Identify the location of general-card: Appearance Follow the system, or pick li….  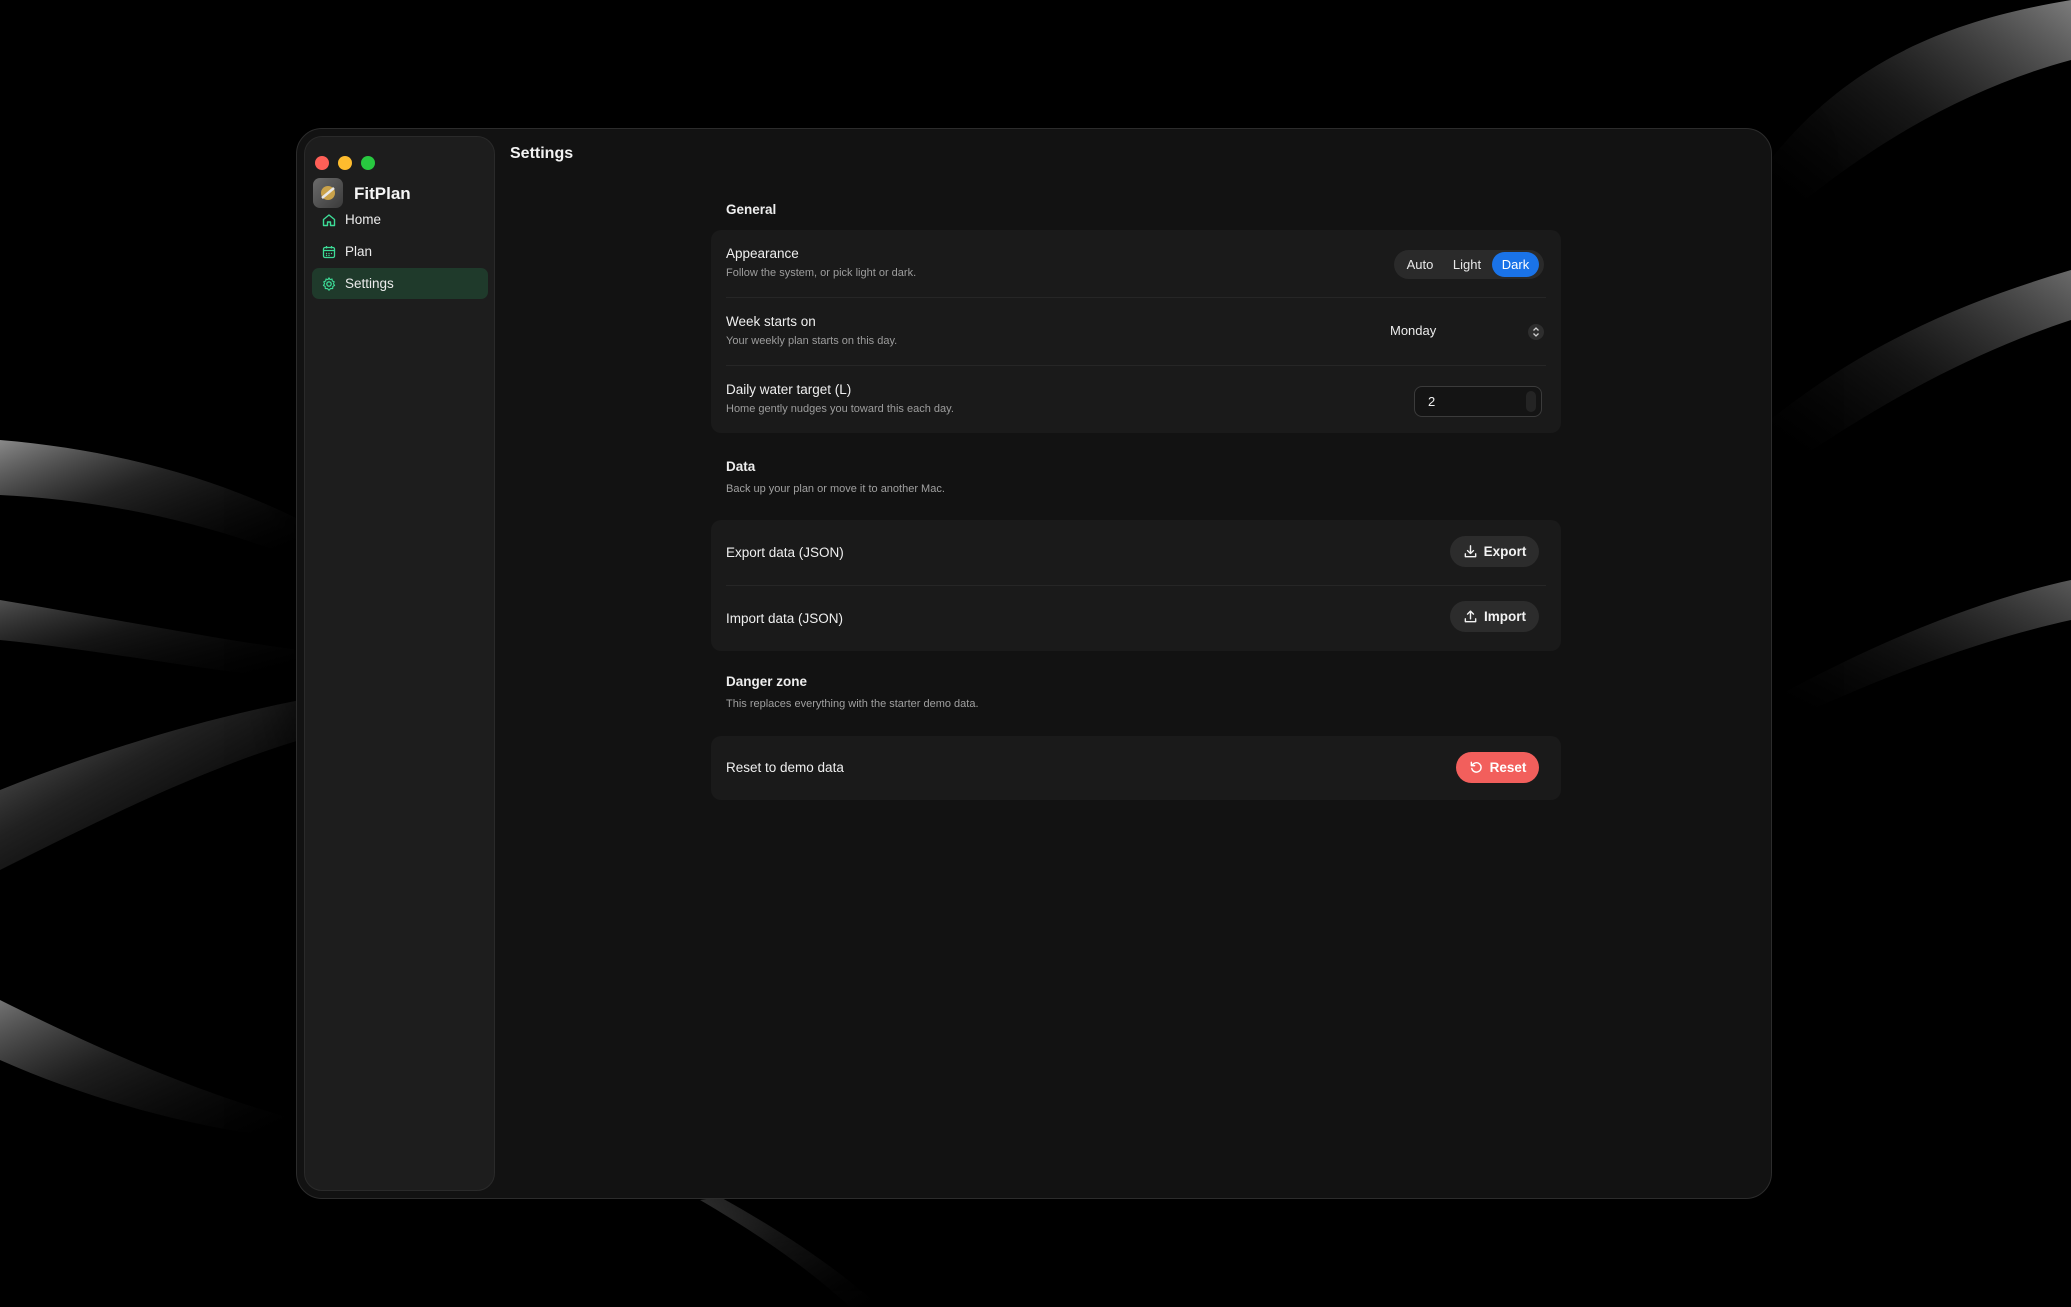
(1136, 331).